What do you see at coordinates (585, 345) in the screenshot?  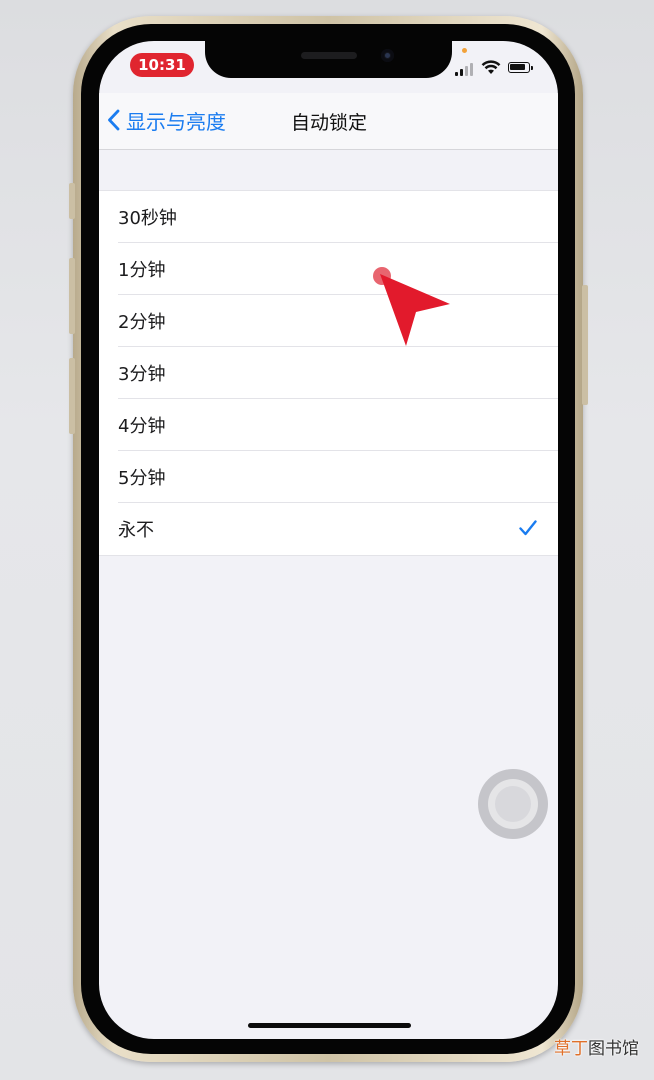 I see `power-button` at bounding box center [585, 345].